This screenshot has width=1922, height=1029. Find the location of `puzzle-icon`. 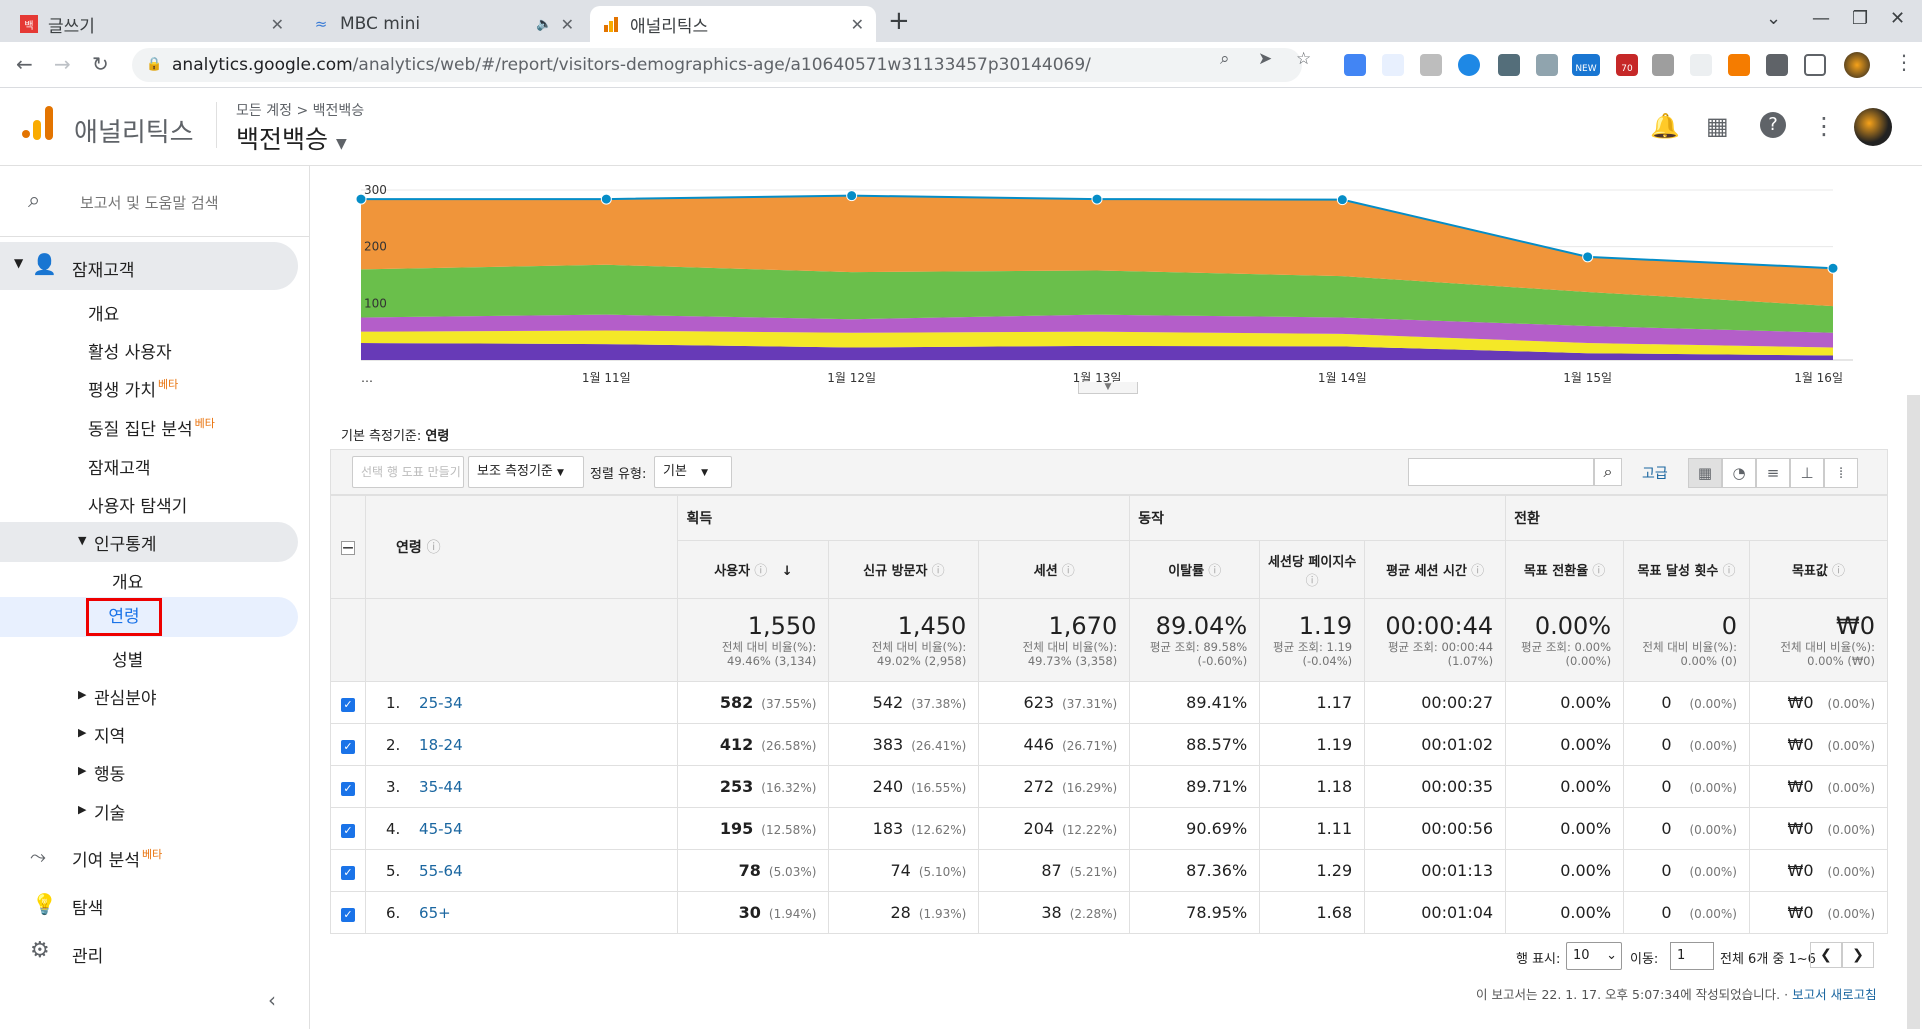

puzzle-icon is located at coordinates (1777, 65).